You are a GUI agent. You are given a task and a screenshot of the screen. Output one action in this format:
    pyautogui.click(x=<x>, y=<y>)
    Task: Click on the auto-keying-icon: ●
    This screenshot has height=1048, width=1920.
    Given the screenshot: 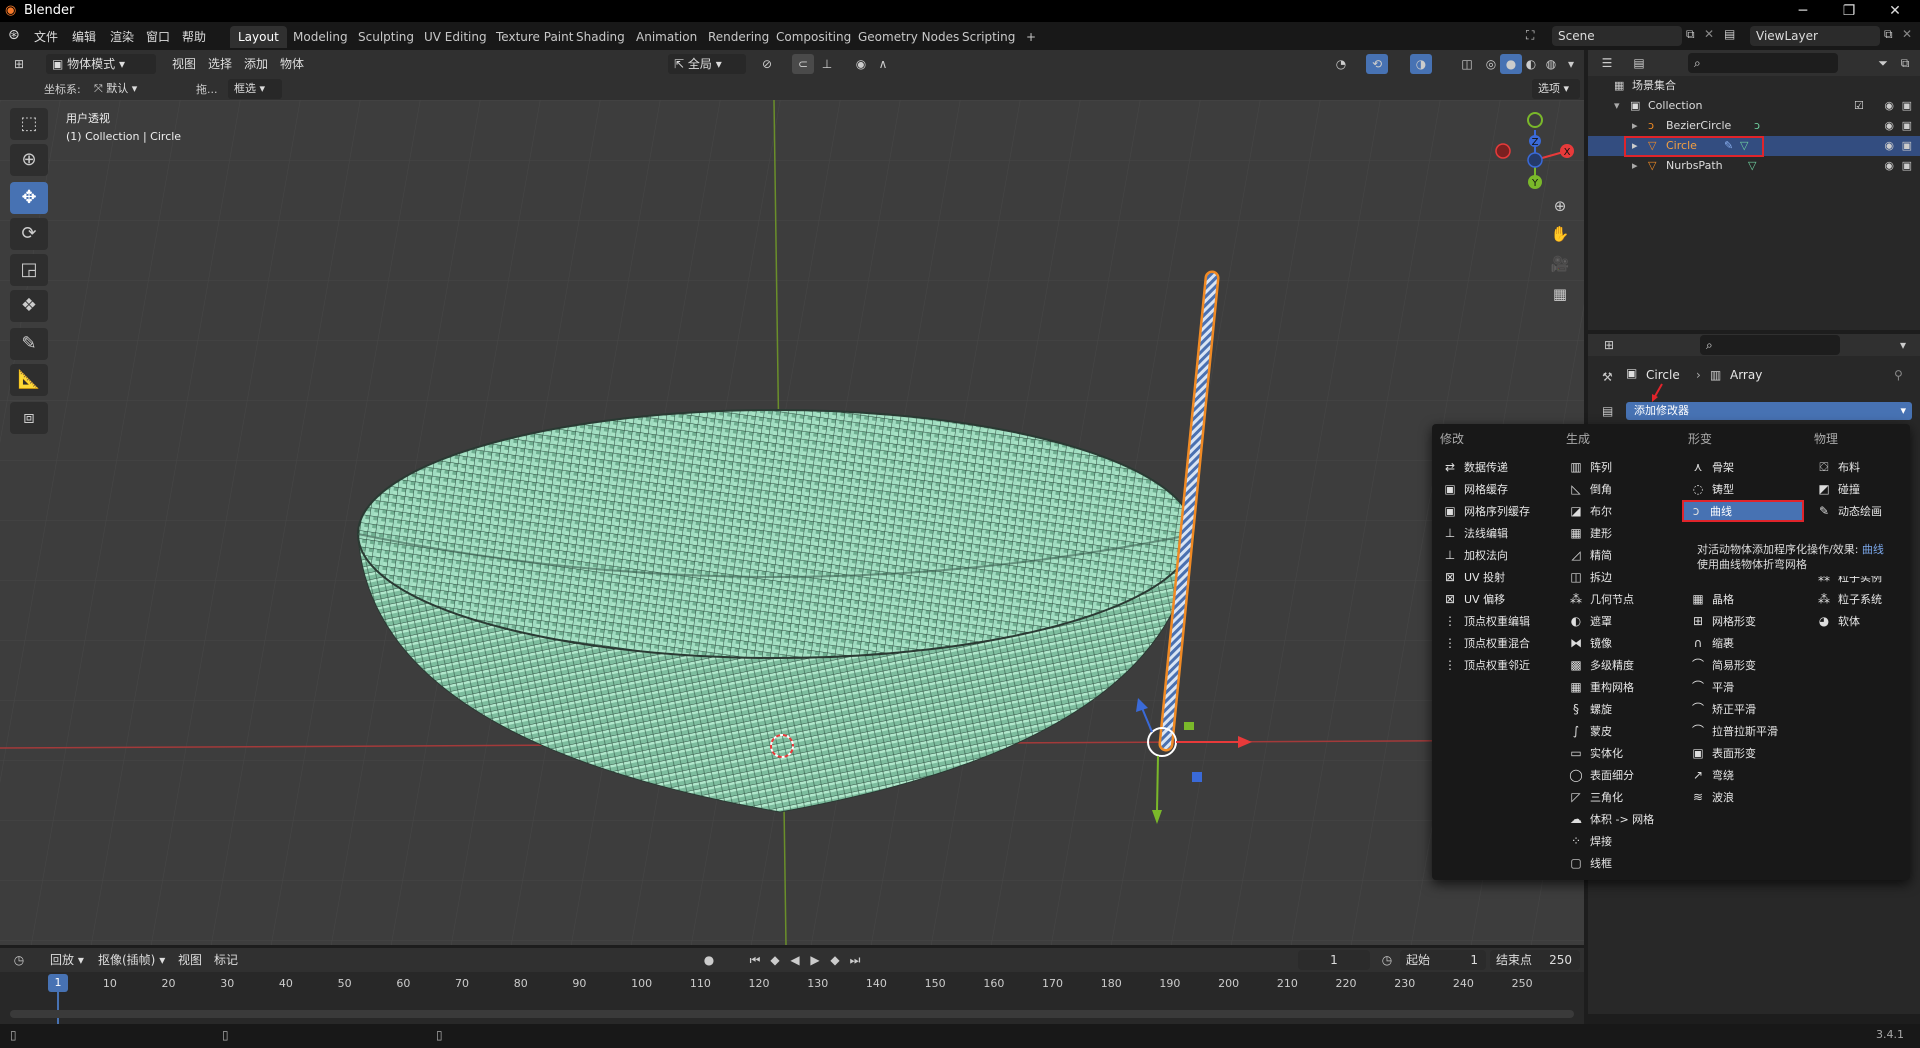 What is the action you would take?
    pyautogui.click(x=709, y=960)
    